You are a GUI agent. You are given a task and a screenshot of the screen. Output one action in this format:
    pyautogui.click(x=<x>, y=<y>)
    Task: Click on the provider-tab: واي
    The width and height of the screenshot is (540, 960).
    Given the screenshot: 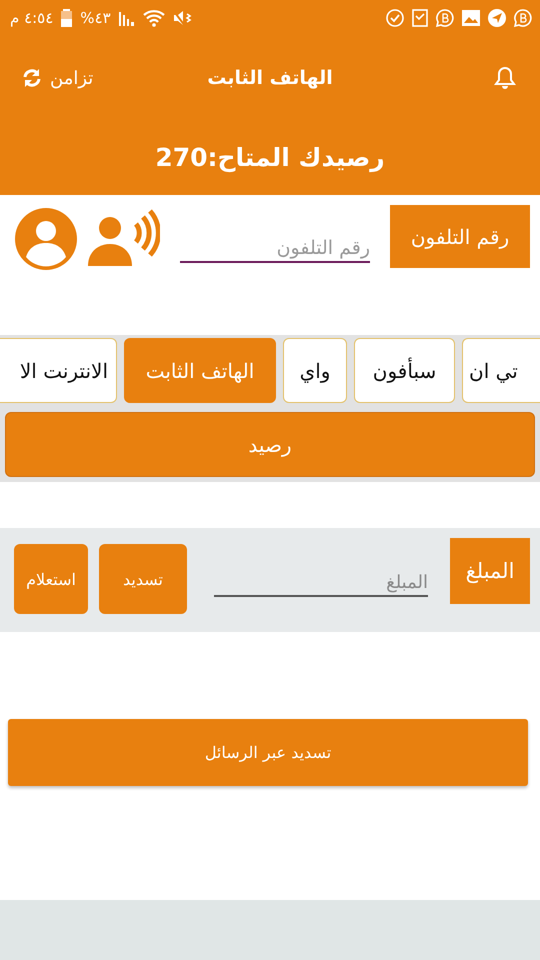 What is the action you would take?
    pyautogui.click(x=315, y=370)
    